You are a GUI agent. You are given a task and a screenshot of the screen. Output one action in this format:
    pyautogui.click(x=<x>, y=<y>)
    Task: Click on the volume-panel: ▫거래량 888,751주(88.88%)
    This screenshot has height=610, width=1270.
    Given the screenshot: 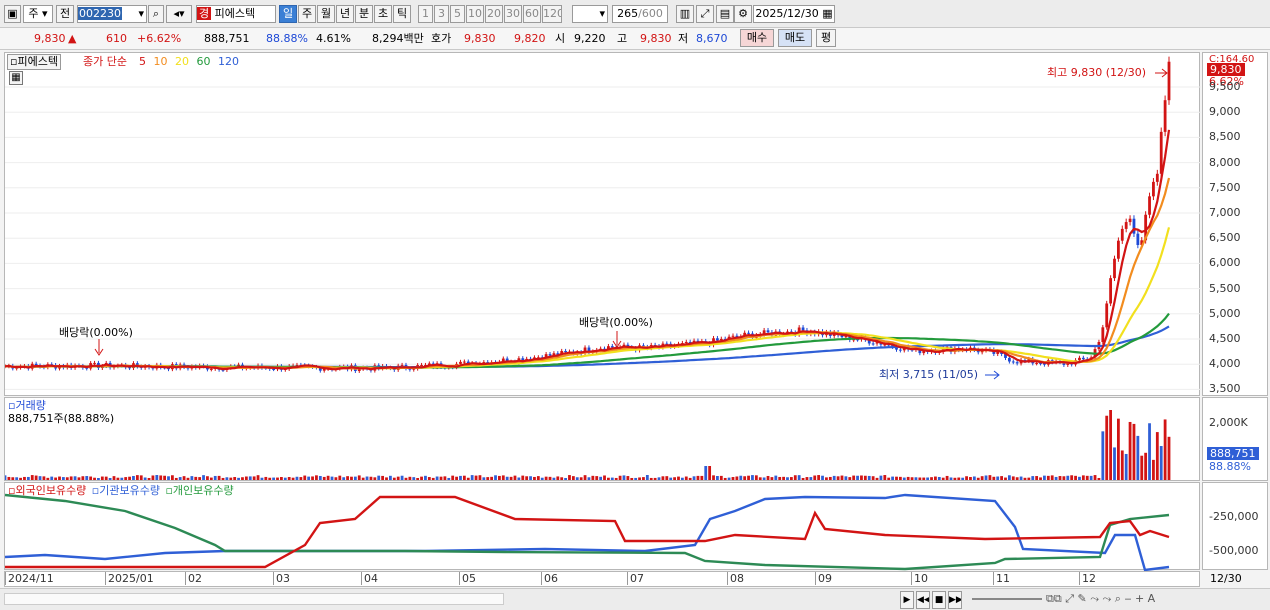 What is the action you would take?
    pyautogui.click(x=602, y=439)
    